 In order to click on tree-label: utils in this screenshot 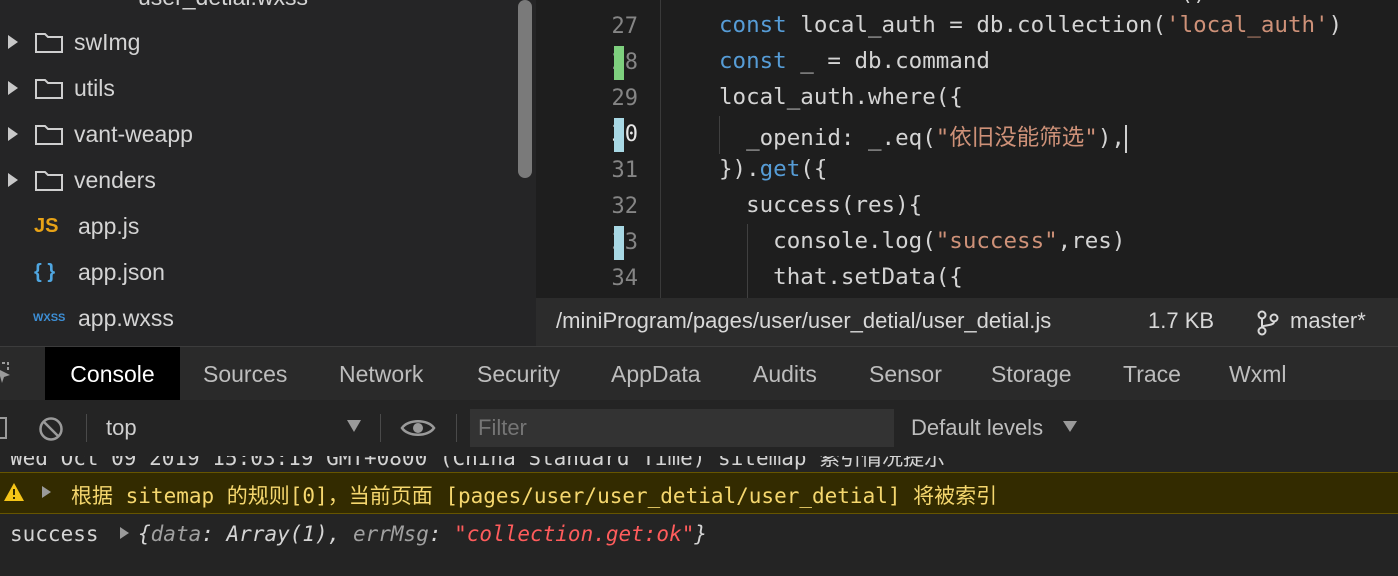, I will do `click(94, 87)`.